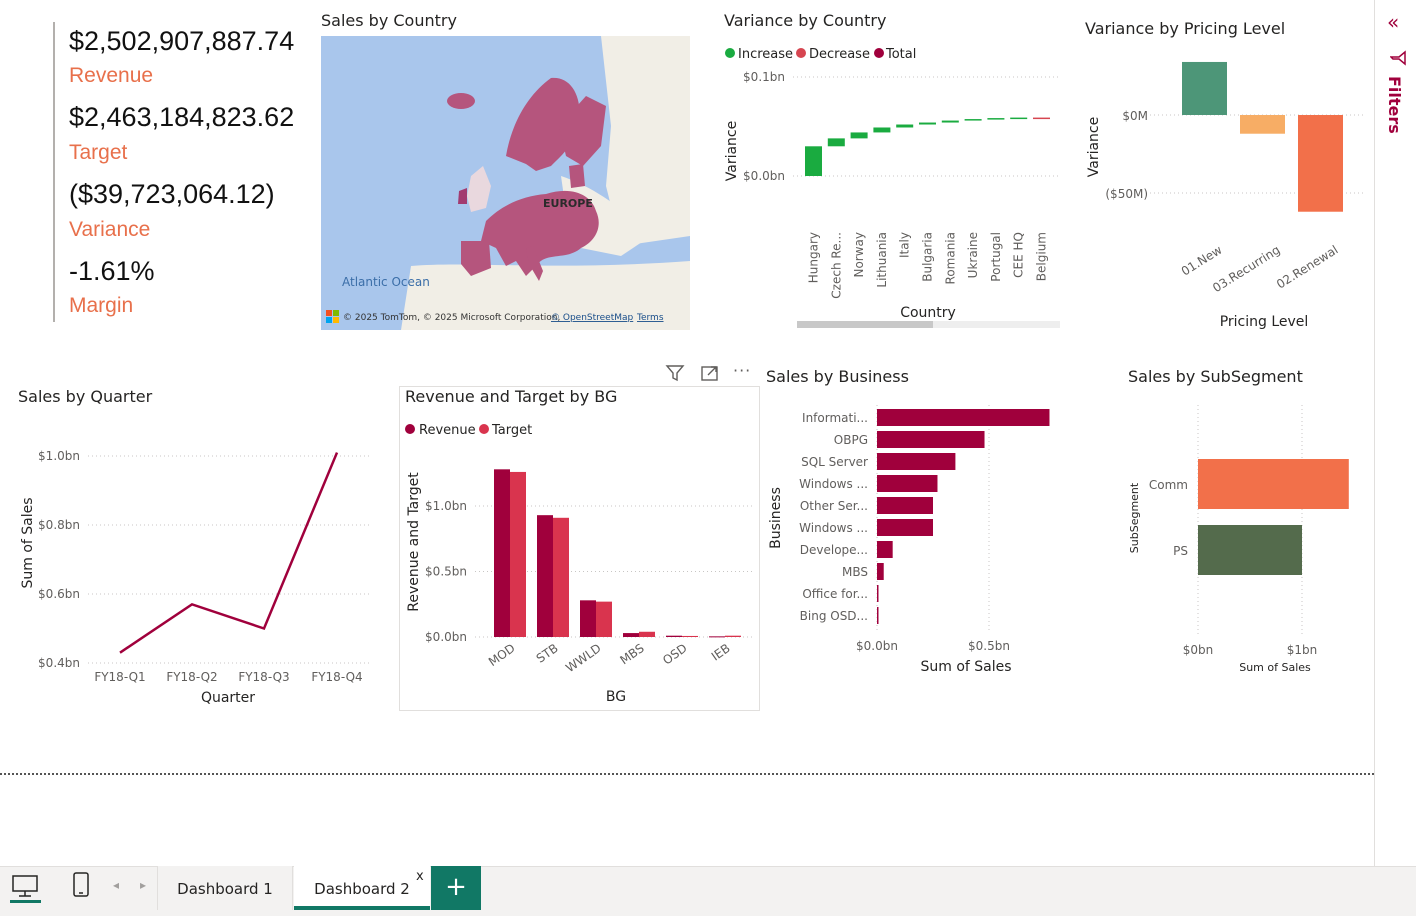 The height and width of the screenshot is (916, 1416). I want to click on sales-line, so click(229, 553).